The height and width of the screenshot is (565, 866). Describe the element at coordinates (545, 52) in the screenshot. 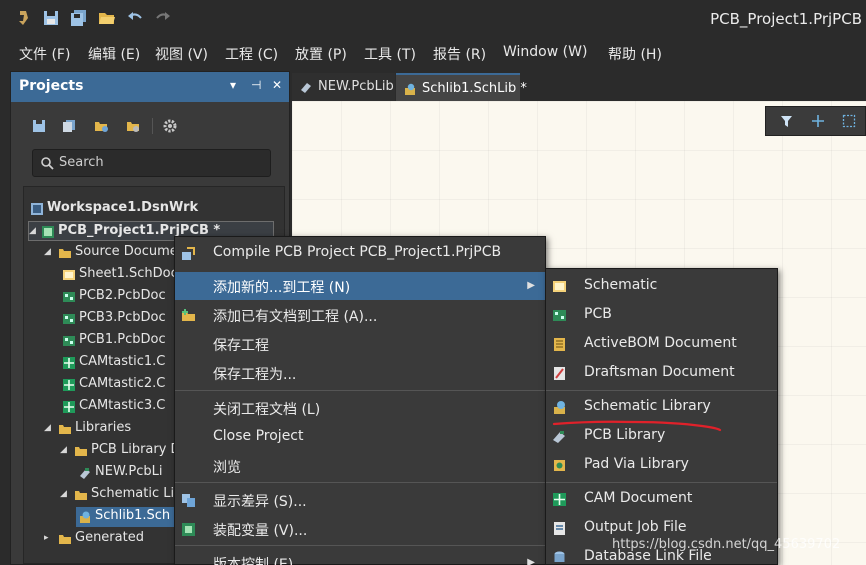

I see `menu-window: Window (W)` at that location.